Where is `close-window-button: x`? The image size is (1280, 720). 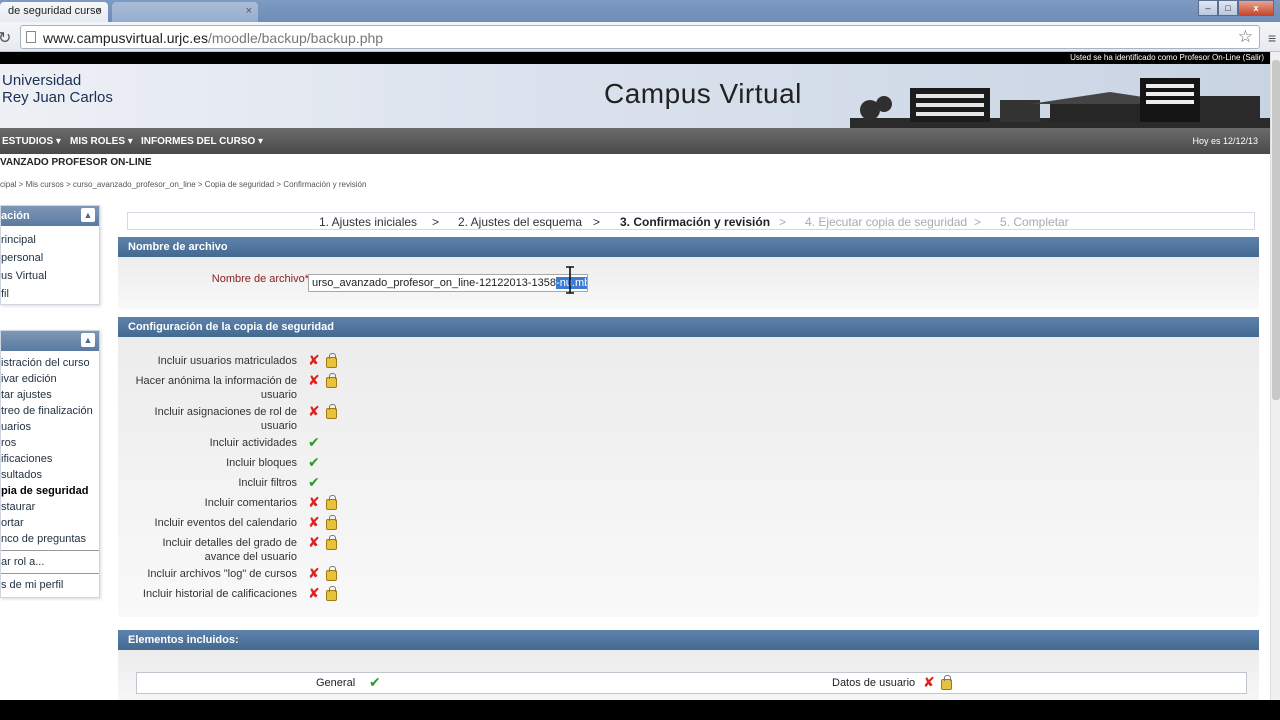
close-window-button: x is located at coordinates (1256, 8).